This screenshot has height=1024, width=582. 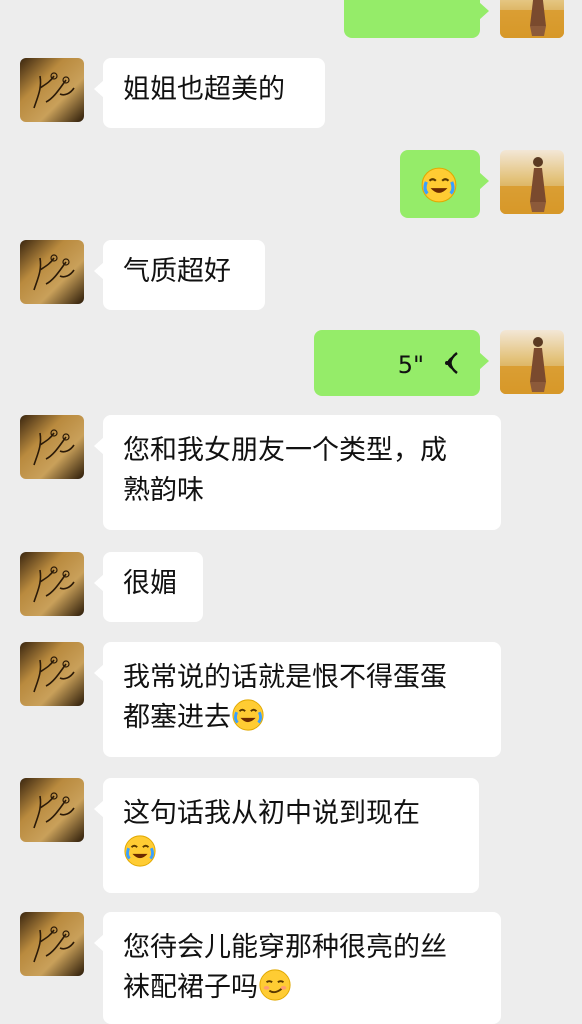 What do you see at coordinates (451, 363) in the screenshot?
I see `voice-wave-icon` at bounding box center [451, 363].